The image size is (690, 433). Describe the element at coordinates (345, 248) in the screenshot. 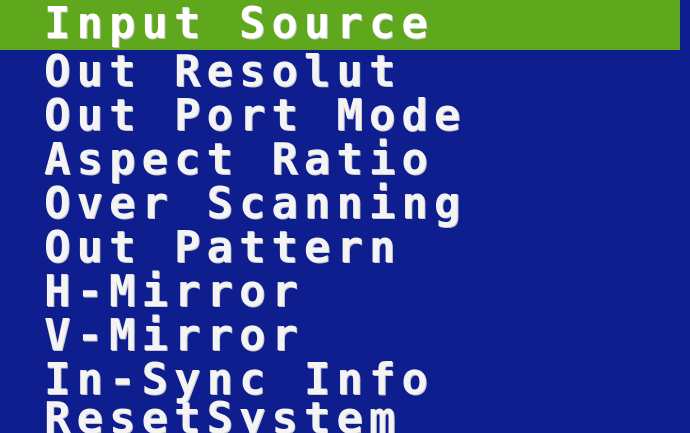

I see `menu-item-out-pattern: Out Pattern` at that location.